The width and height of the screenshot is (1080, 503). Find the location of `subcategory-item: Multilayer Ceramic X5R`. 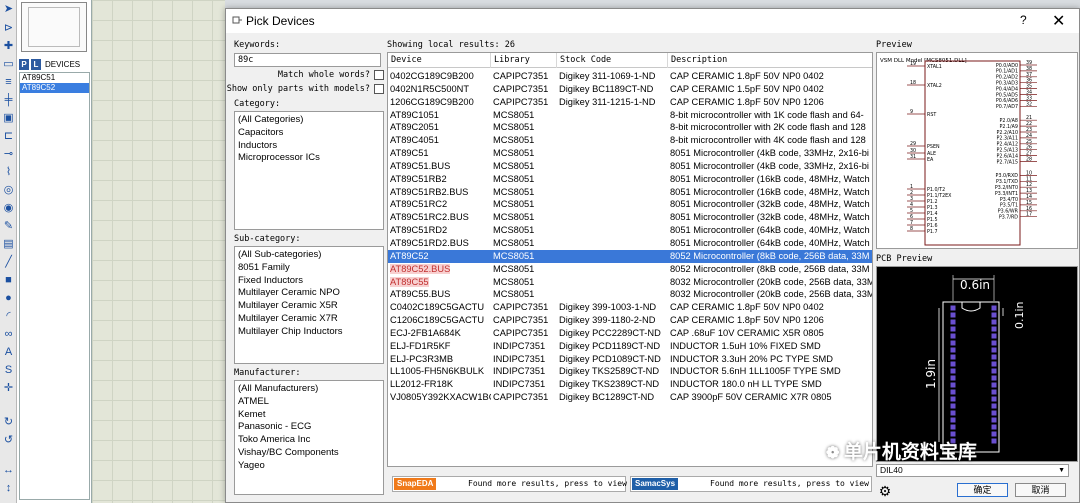

subcategory-item: Multilayer Ceramic X5R is located at coordinates (309, 306).